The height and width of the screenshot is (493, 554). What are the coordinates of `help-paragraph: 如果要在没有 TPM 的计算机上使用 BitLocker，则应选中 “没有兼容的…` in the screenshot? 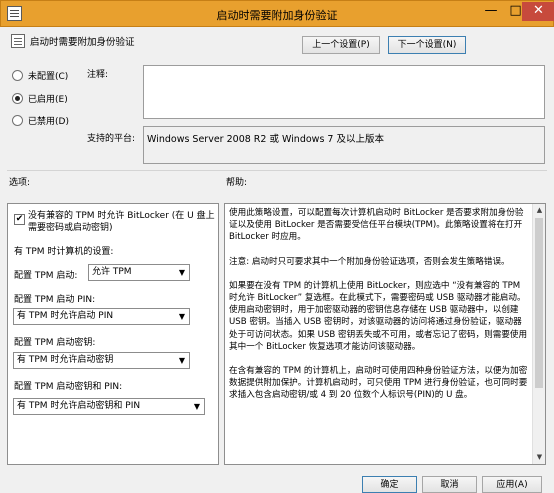 It's located at (378, 316).